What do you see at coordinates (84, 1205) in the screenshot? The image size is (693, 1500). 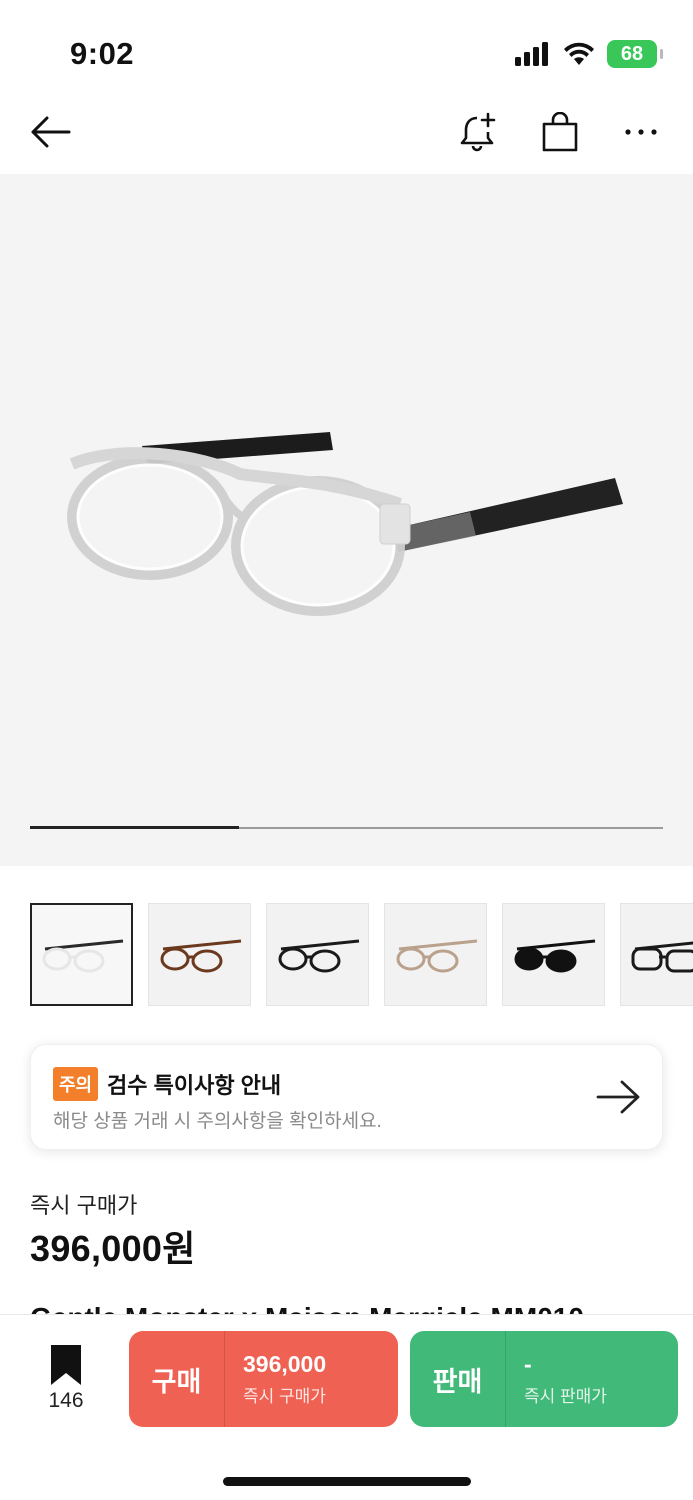 I see `instant-buy-price-label: 즉시 구매가` at bounding box center [84, 1205].